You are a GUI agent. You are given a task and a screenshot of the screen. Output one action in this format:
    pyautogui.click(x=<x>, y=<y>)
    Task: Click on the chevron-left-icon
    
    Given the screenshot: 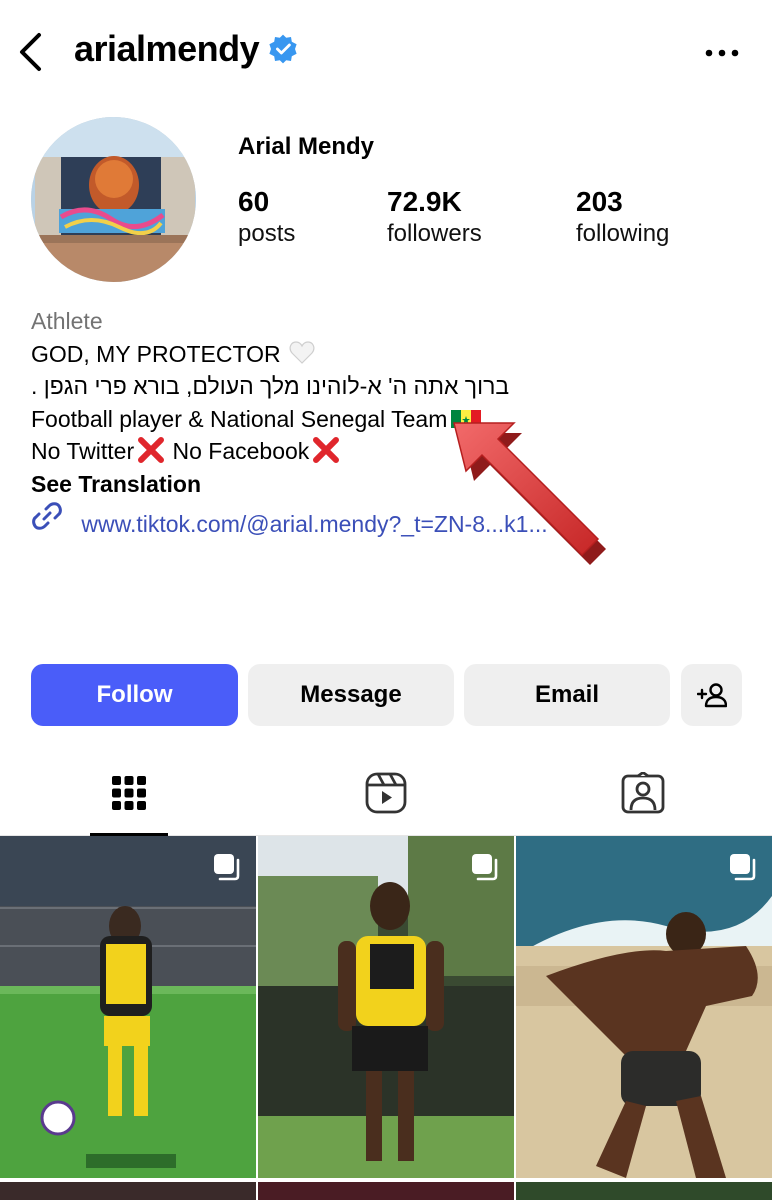 What is the action you would take?
    pyautogui.click(x=30, y=52)
    